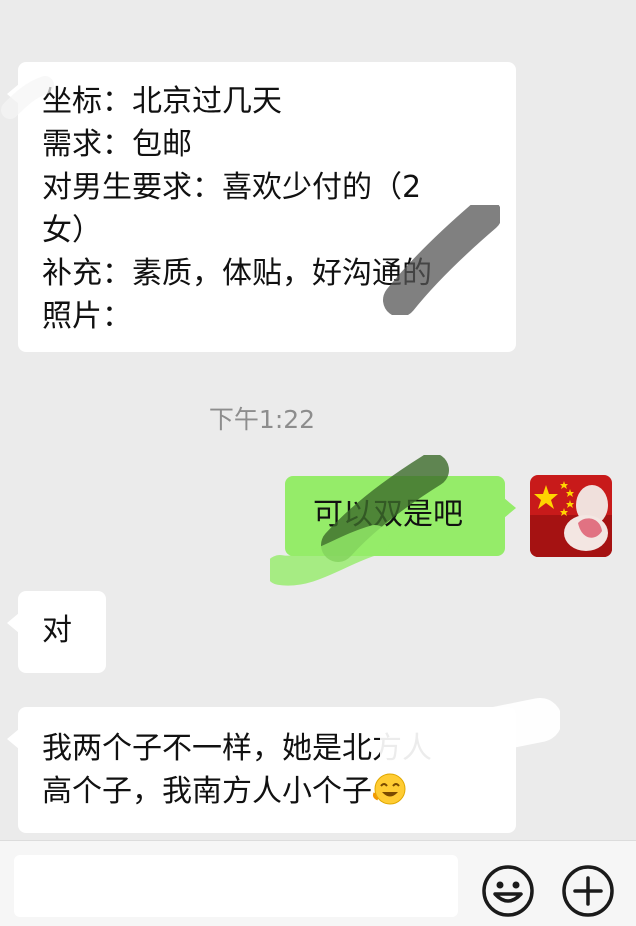  I want to click on message-line: 对男生要求：喜欢少付的（2, so click(232, 187).